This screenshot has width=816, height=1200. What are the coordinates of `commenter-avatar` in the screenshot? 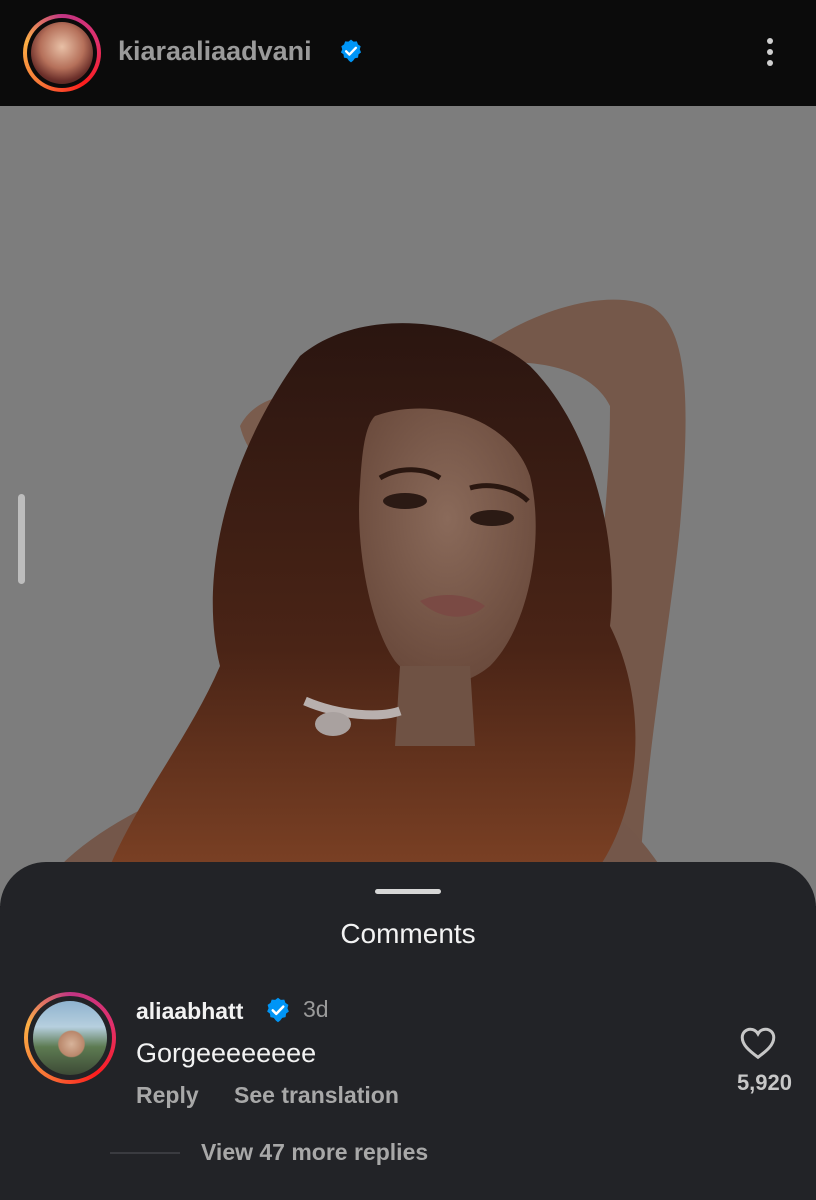 It's located at (70, 1038).